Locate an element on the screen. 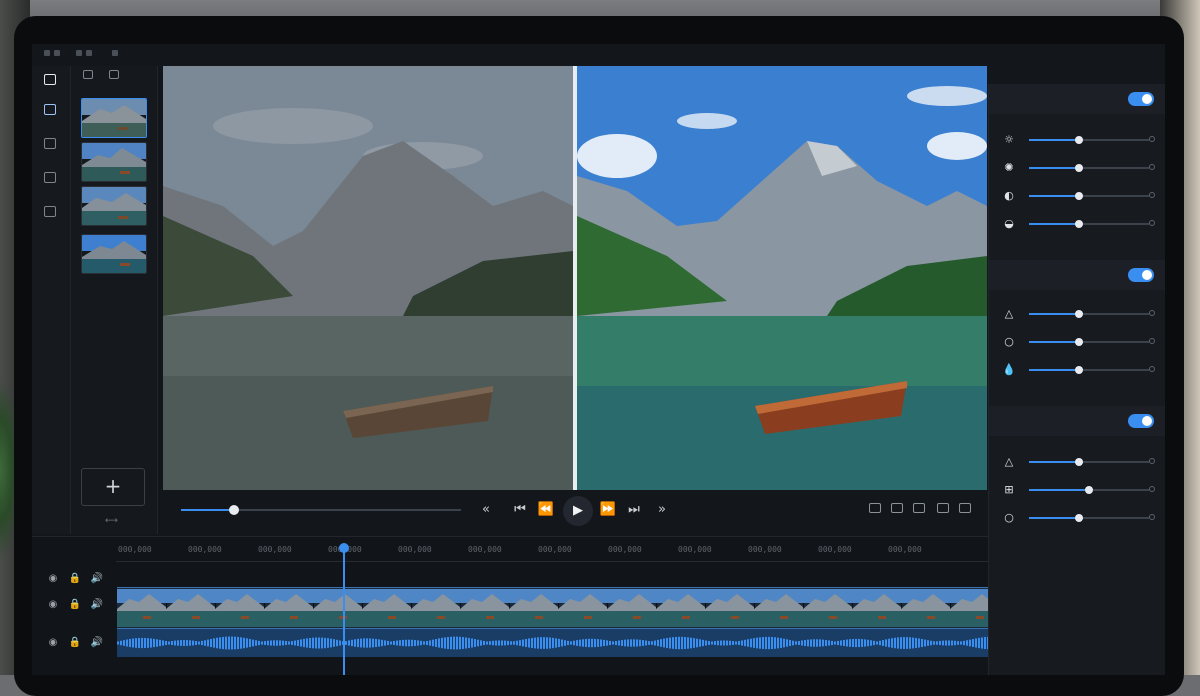  playhead-handle is located at coordinates (344, 548).